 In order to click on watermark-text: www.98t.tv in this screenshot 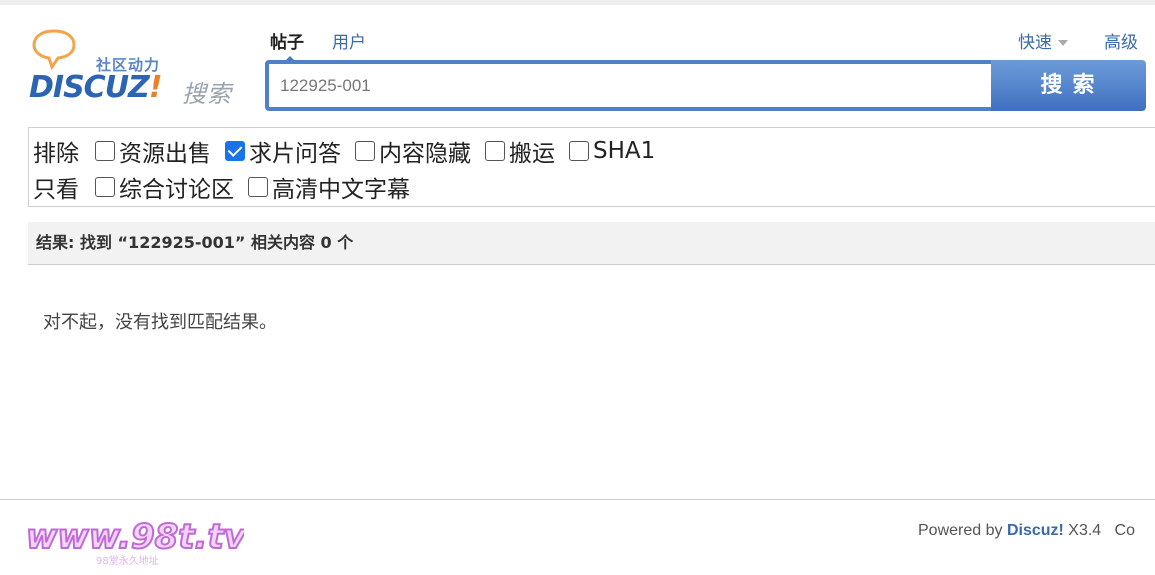, I will do `click(135, 537)`.